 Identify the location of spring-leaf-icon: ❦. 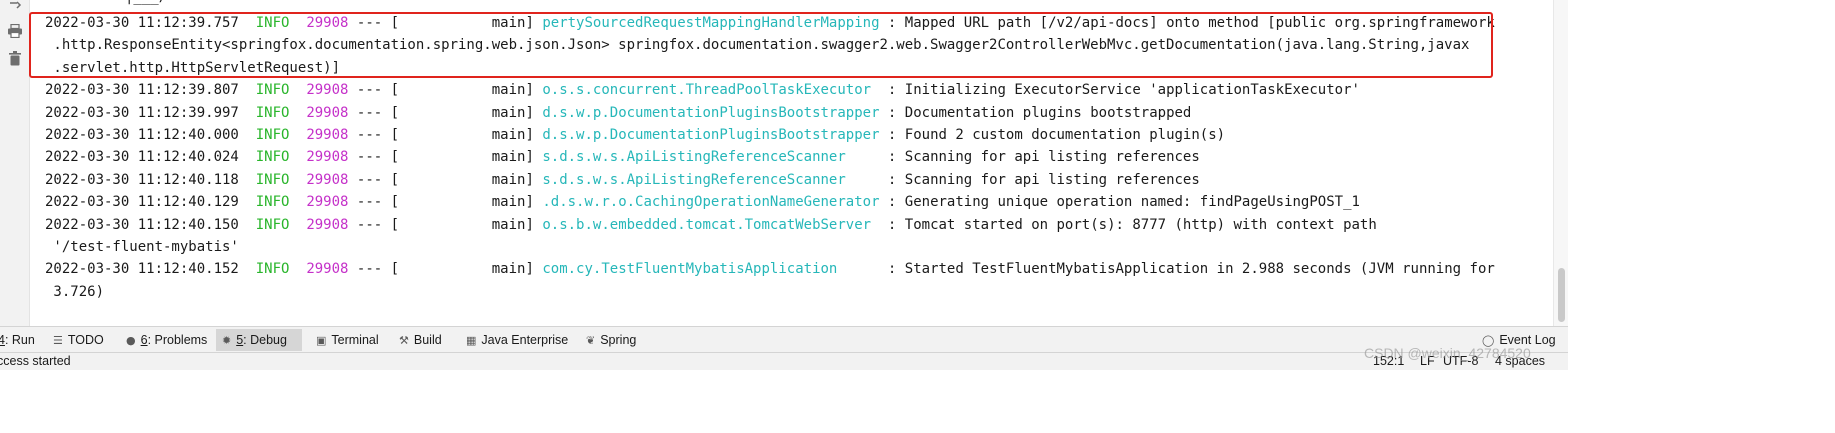
(591, 340).